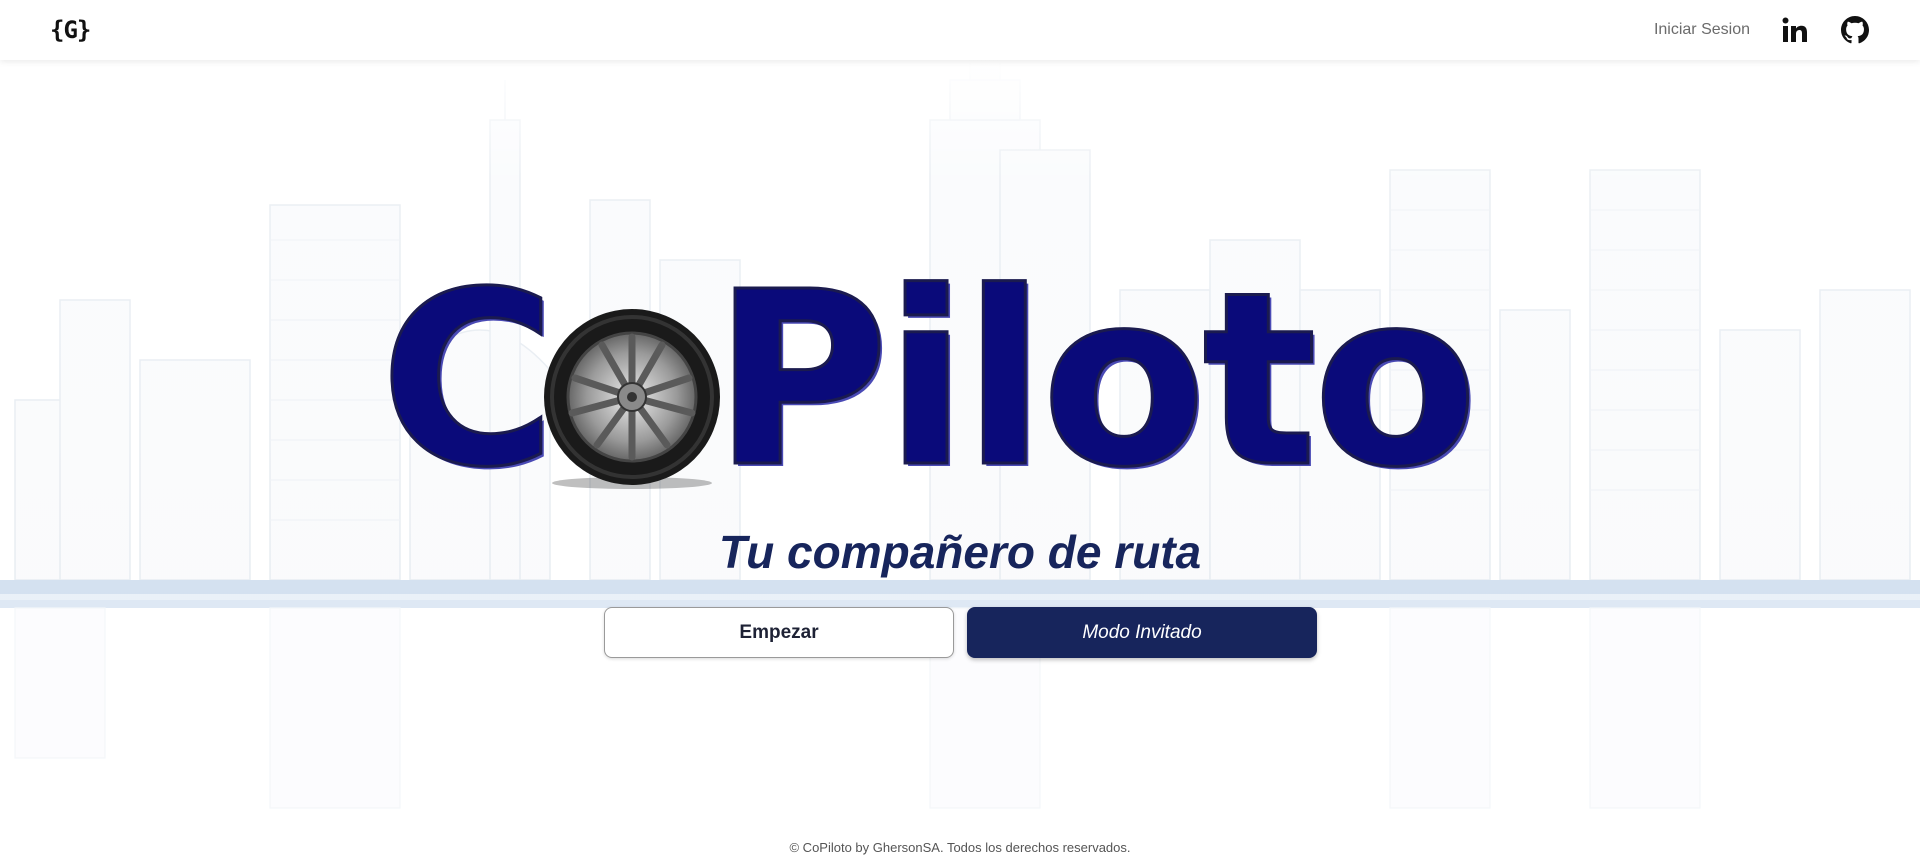 Image resolution: width=1920 pixels, height=866 pixels. What do you see at coordinates (779, 632) in the screenshot?
I see `start-button: Empezar` at bounding box center [779, 632].